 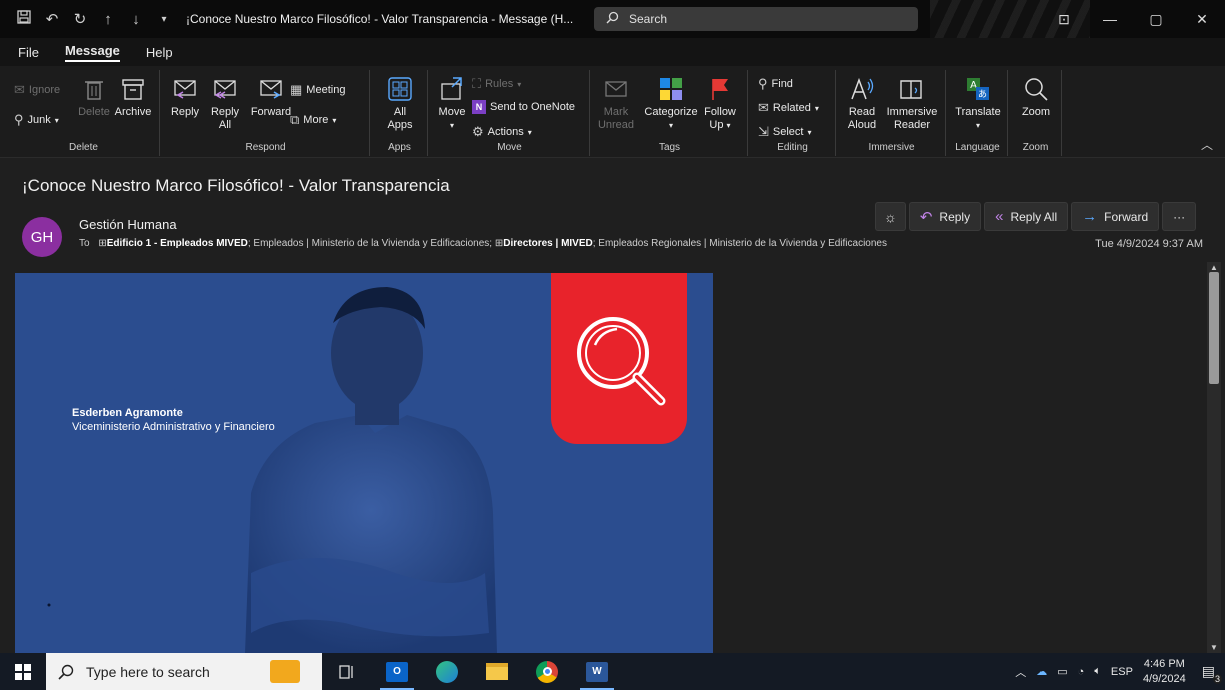 What do you see at coordinates (1214, 328) in the screenshot?
I see `scrollbar-thumb` at bounding box center [1214, 328].